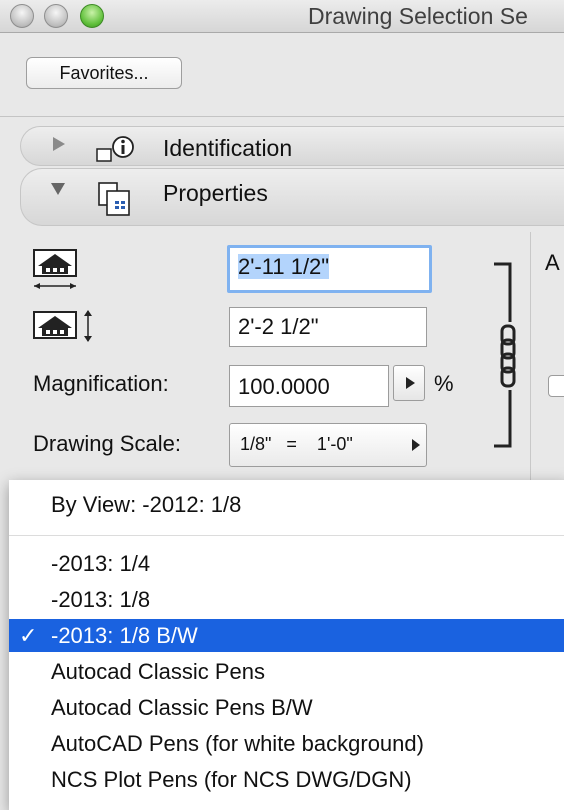 This screenshot has height=810, width=564. What do you see at coordinates (418, 16) in the screenshot?
I see `window-title: Drawing Selection Se` at bounding box center [418, 16].